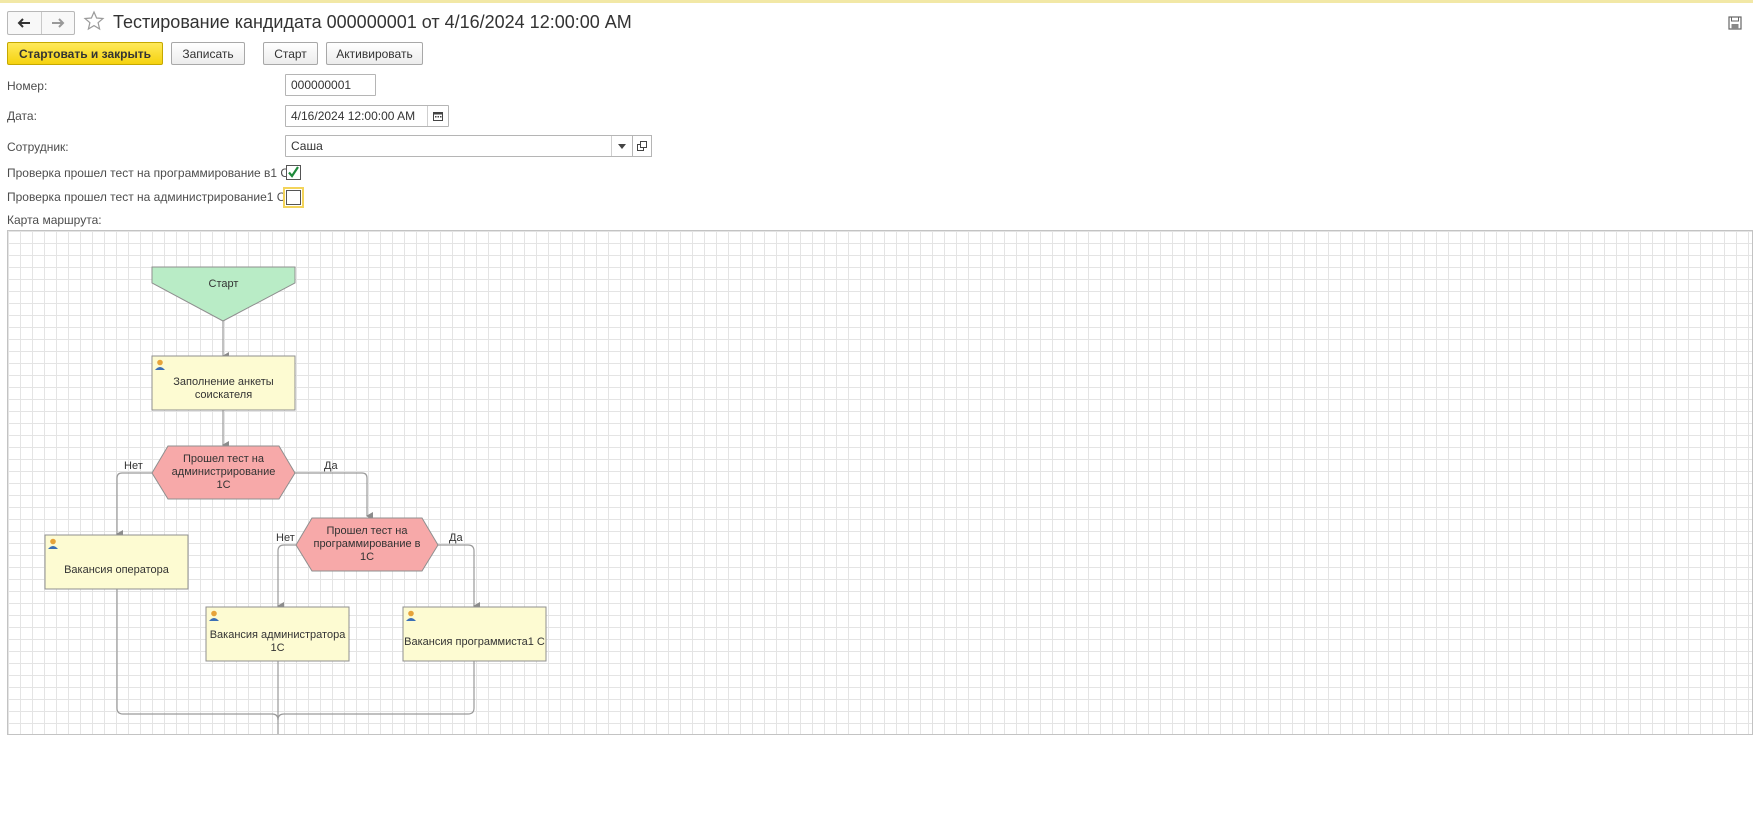 This screenshot has width=1753, height=825. I want to click on calendar-icon, so click(438, 116).